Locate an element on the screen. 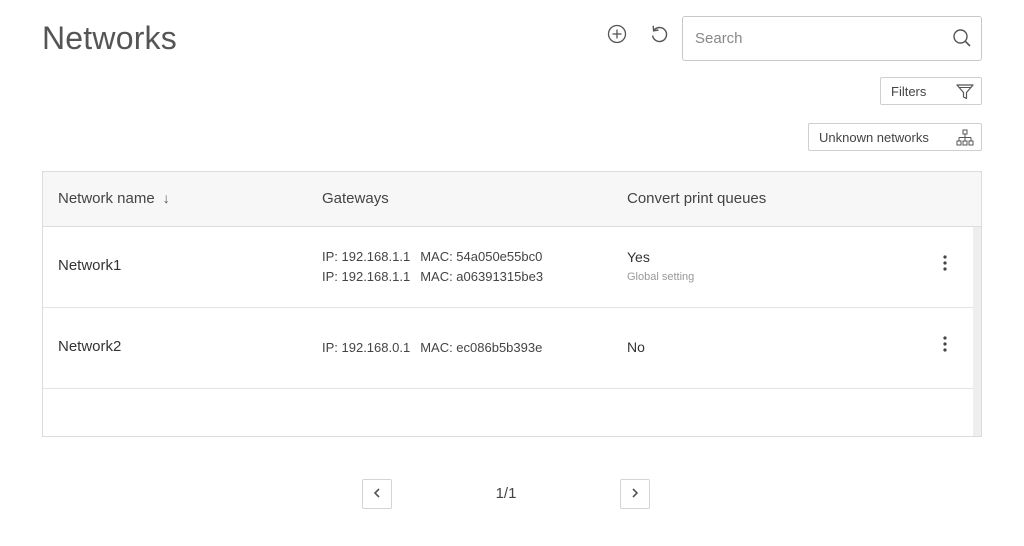 This screenshot has height=546, width=1024. gateway-mac: MAC: a06391315be3 is located at coordinates (482, 276).